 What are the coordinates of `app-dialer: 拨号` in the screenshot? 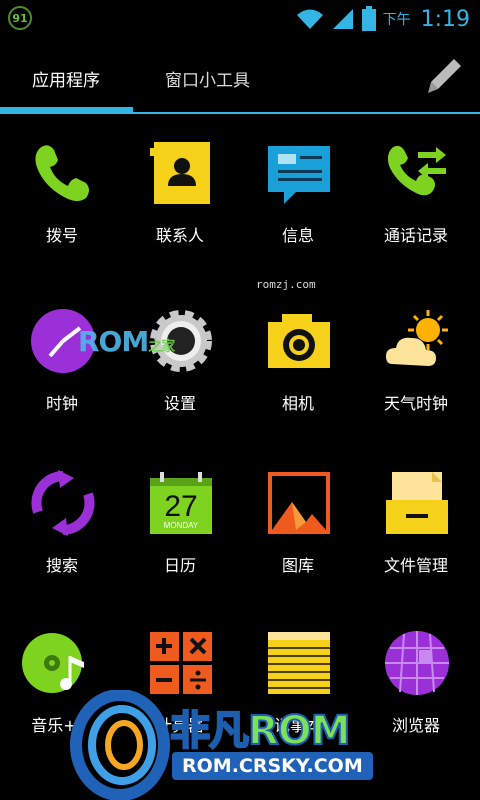 It's located at (62, 205).